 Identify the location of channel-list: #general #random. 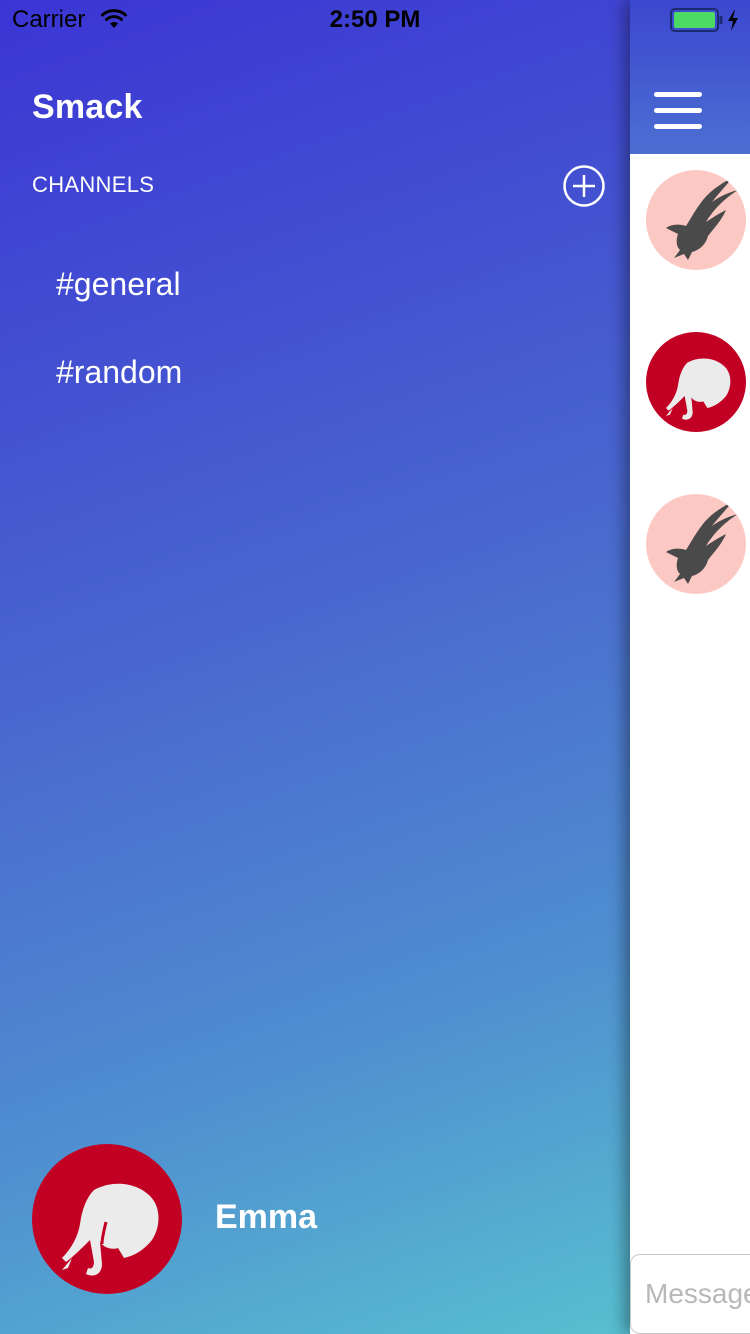
(119, 346).